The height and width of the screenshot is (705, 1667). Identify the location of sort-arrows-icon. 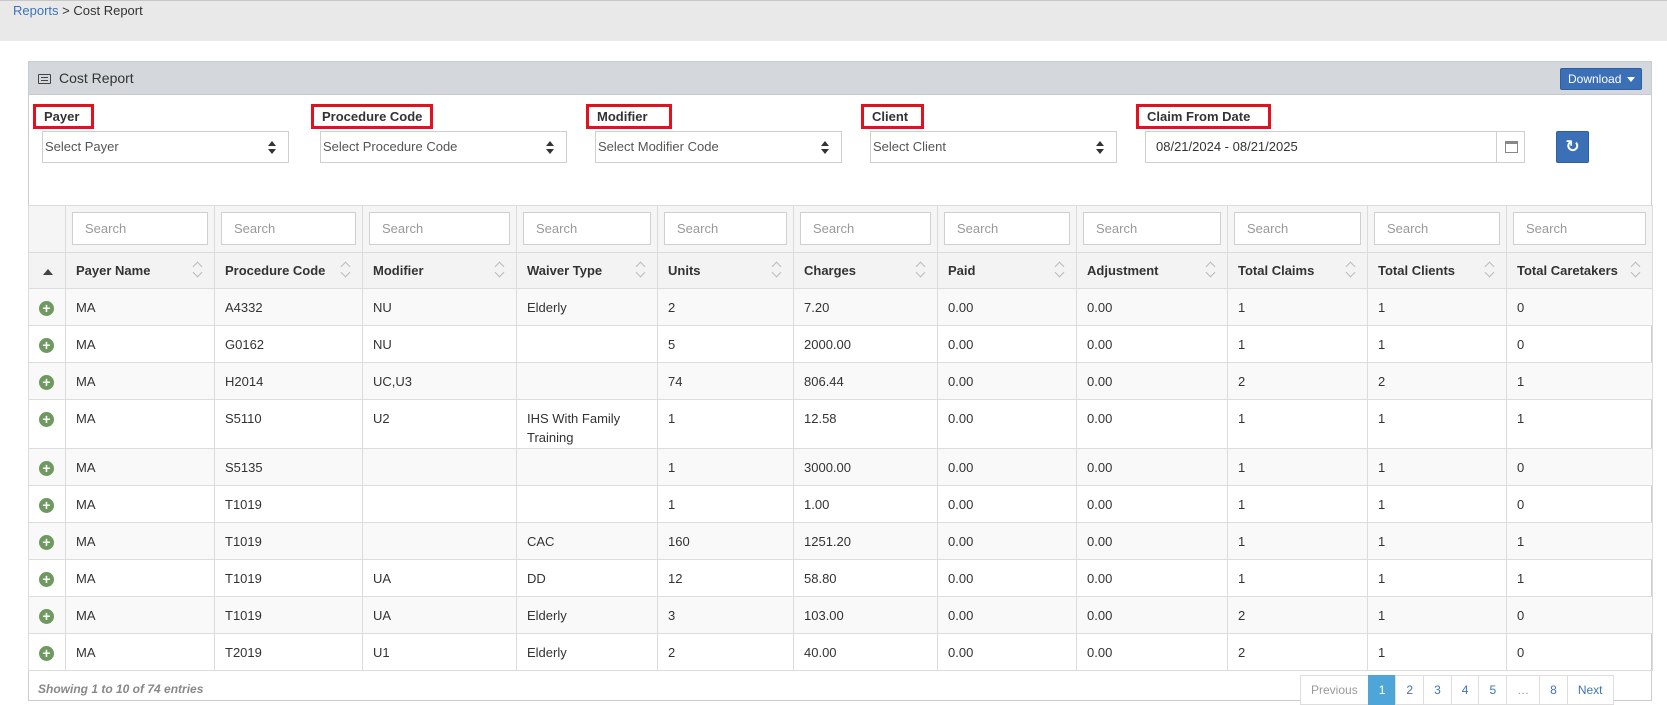
(1100, 147).